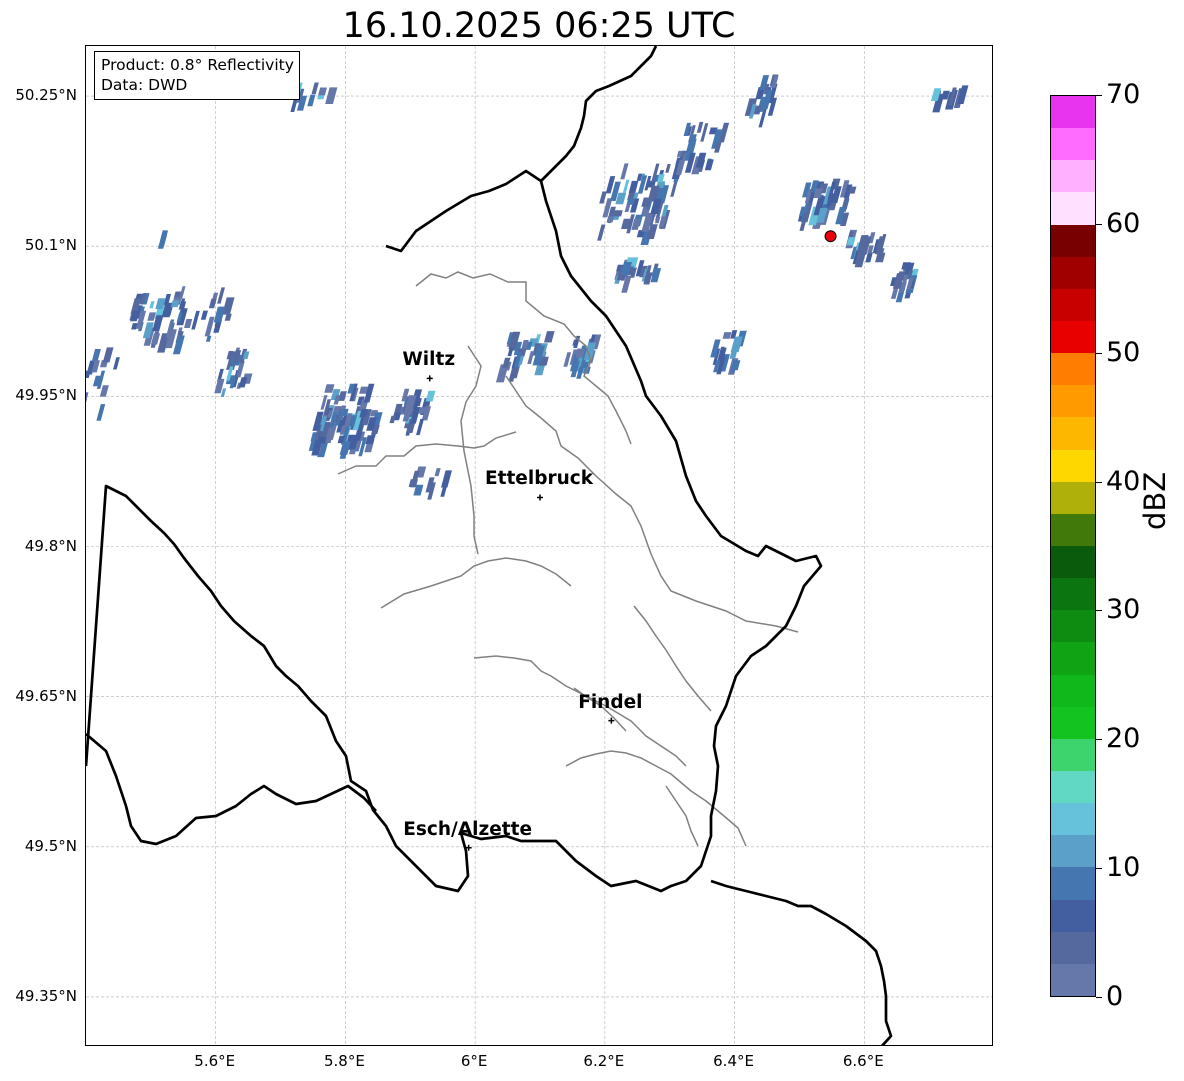 The image size is (1184, 1081). I want to click on lon-tick-label: 6.2°E, so click(604, 1061).